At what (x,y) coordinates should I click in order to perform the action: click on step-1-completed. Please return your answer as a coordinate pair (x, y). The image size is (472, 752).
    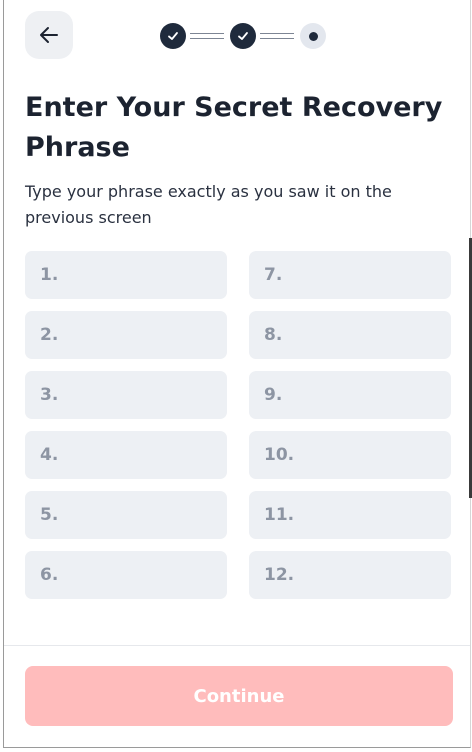
    Looking at the image, I should click on (173, 36).